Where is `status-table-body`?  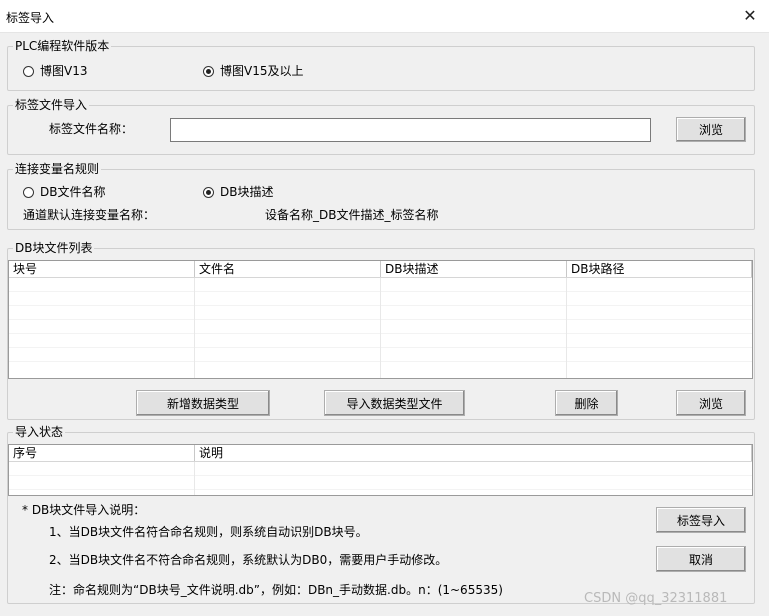
status-table-body is located at coordinates (380, 478).